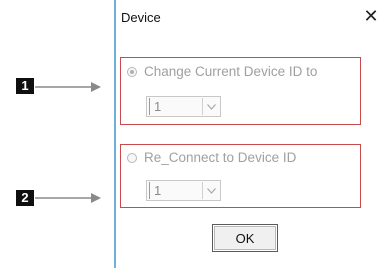 The image size is (387, 268). Describe the element at coordinates (25, 198) in the screenshot. I see `callout-badge-2: 2` at that location.